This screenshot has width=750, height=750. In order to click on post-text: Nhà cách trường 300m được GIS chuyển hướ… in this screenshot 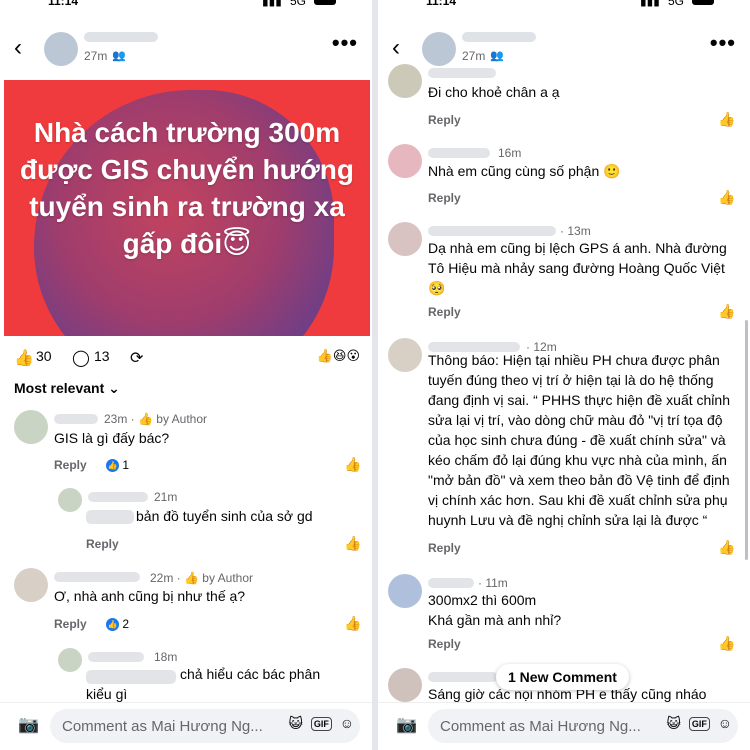, I will do `click(187, 188)`.